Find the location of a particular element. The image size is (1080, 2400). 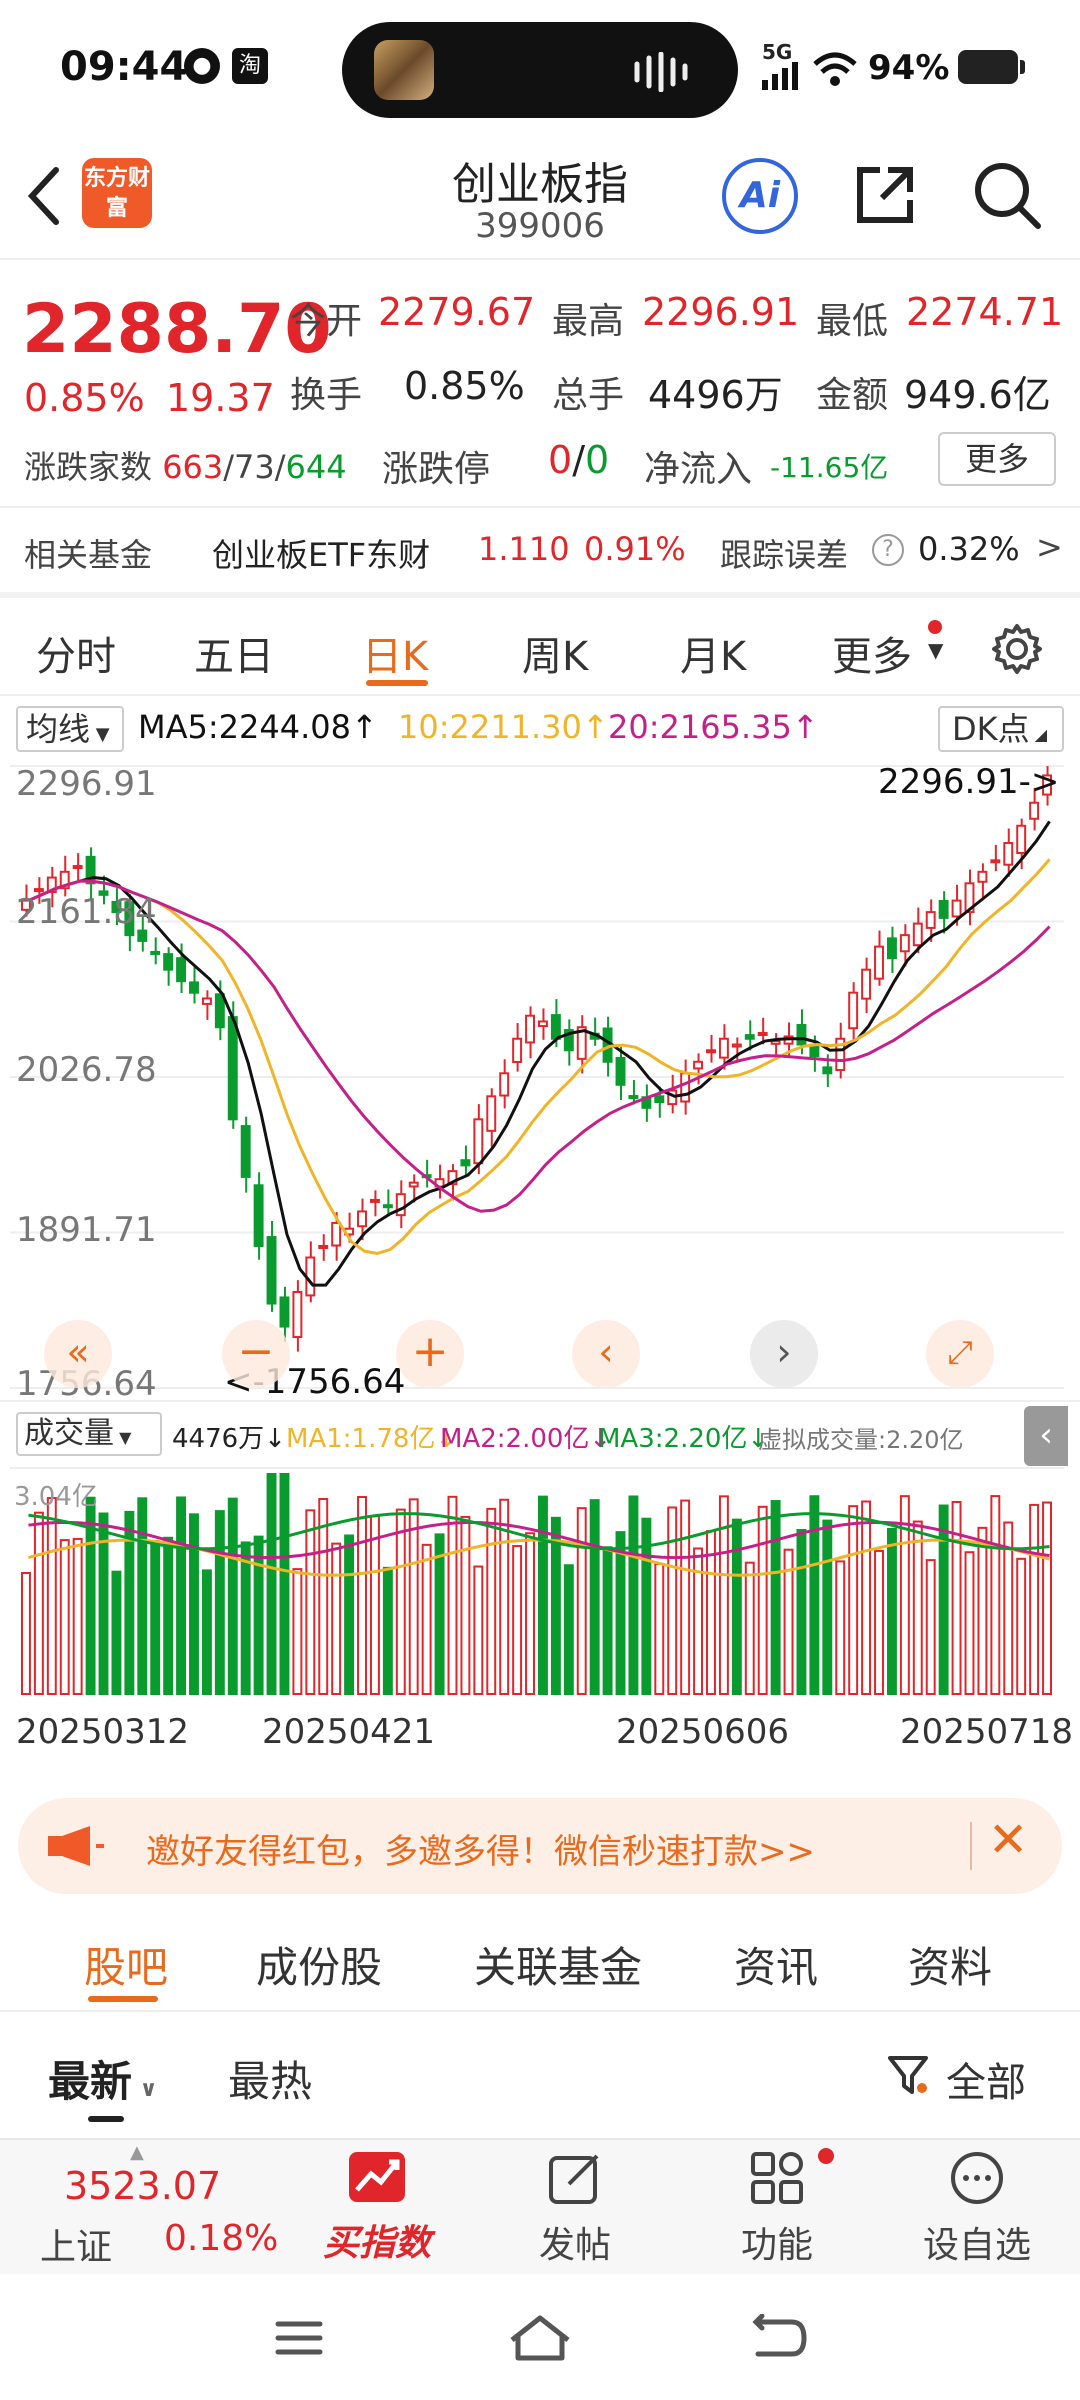

indicator-select: 均线 ▼ is located at coordinates (70, 729).